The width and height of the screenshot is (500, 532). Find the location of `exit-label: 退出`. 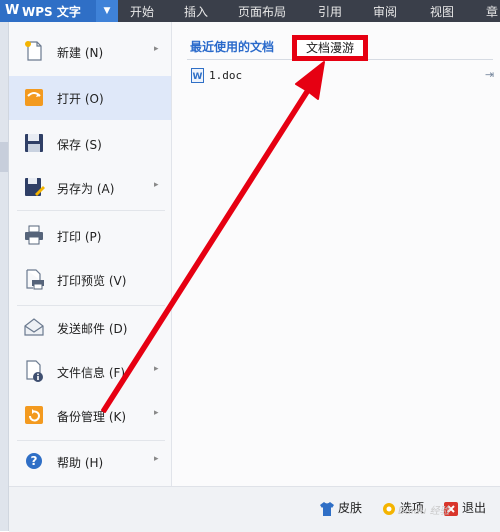

exit-label: 退出 is located at coordinates (474, 508).